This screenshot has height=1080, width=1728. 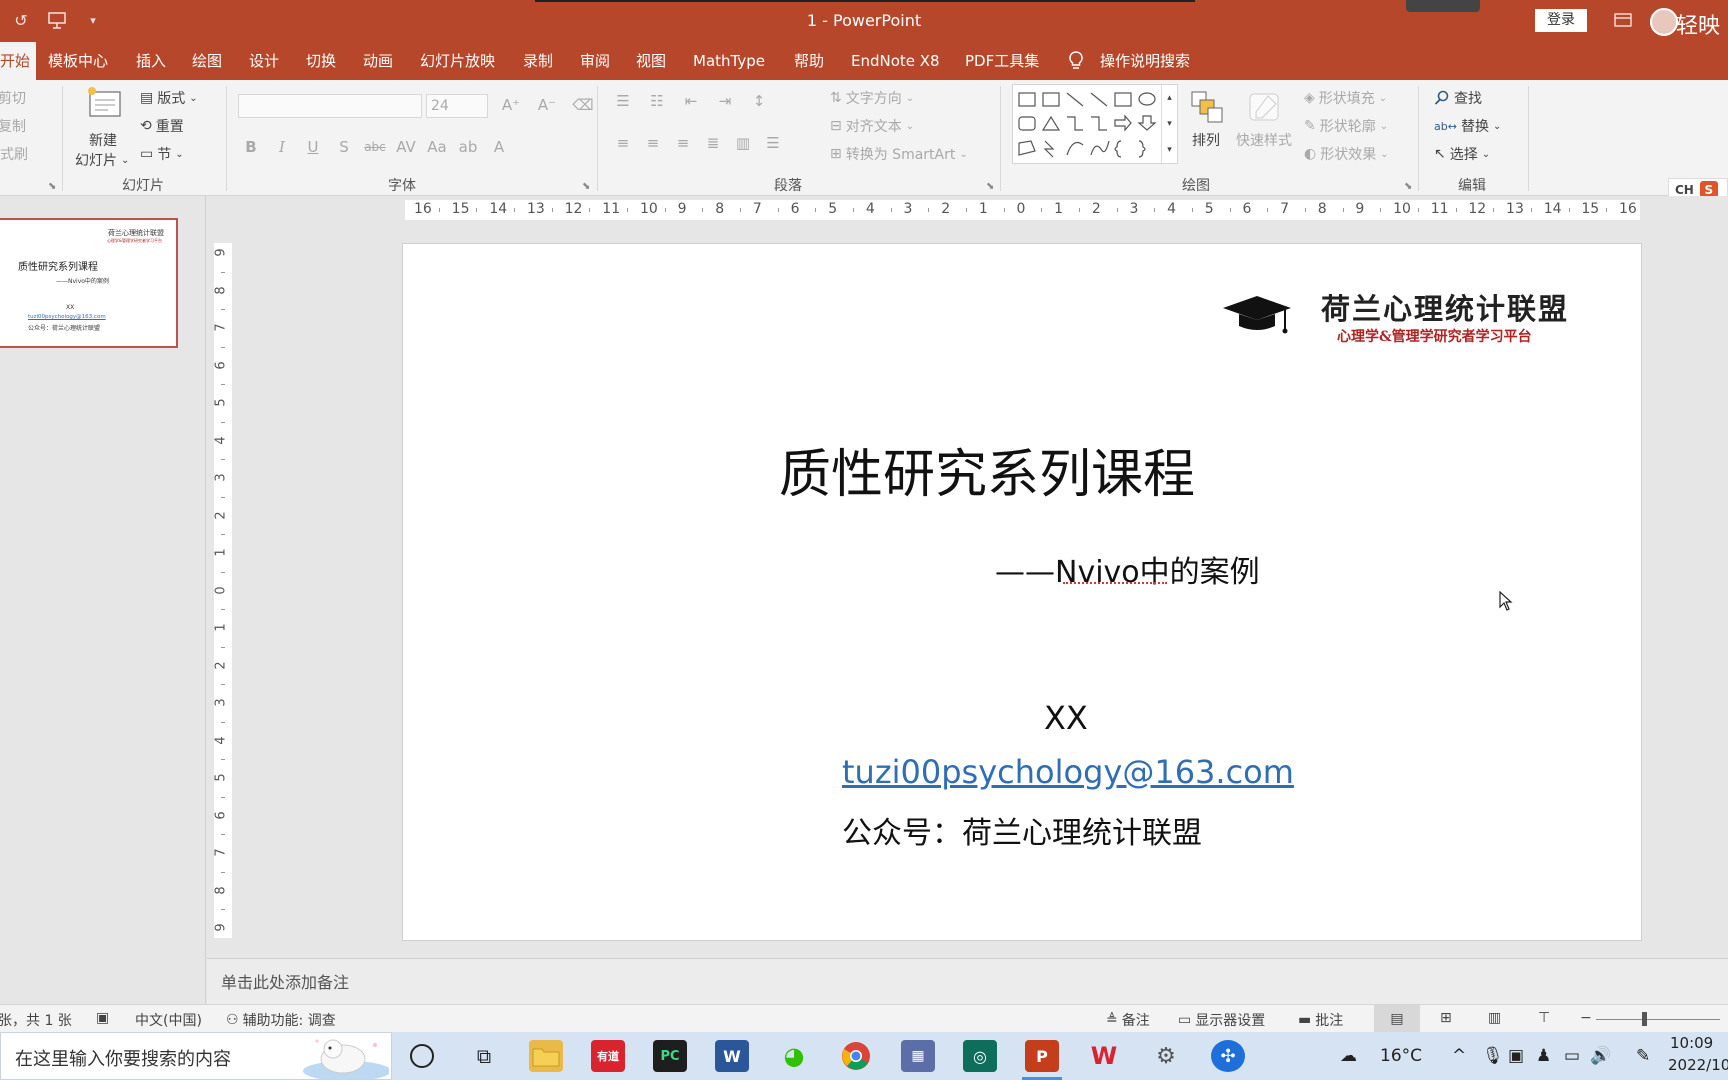 What do you see at coordinates (282, 147) in the screenshot?
I see `italic-icon: I` at bounding box center [282, 147].